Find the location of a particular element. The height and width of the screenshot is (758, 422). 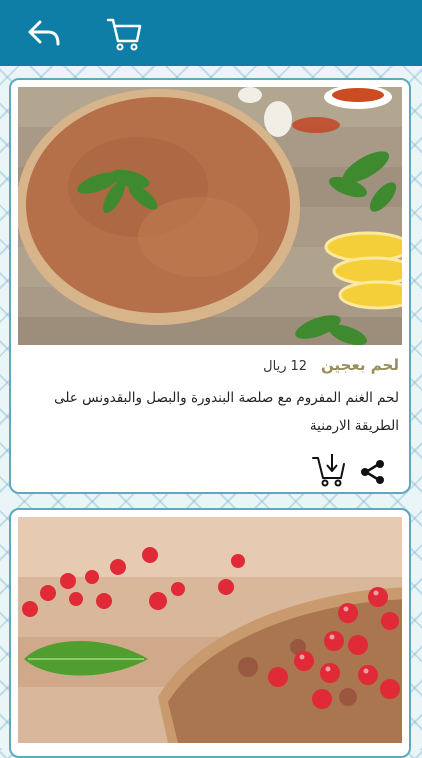

product-price: 12 ريال is located at coordinates (285, 366).